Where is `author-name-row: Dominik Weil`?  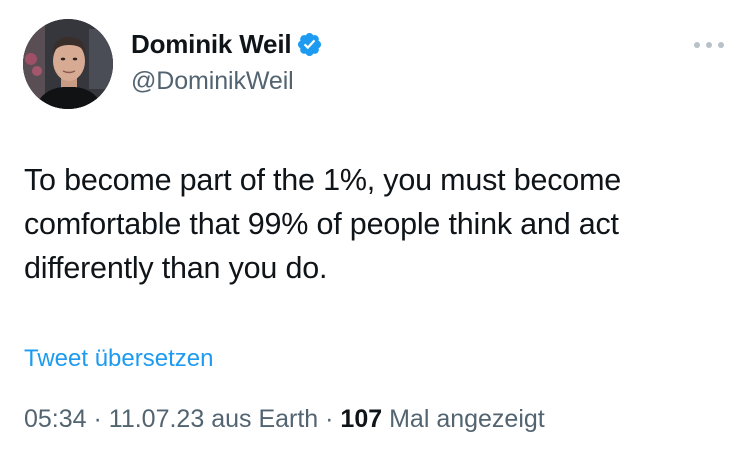
author-name-row: Dominik Weil is located at coordinates (227, 44).